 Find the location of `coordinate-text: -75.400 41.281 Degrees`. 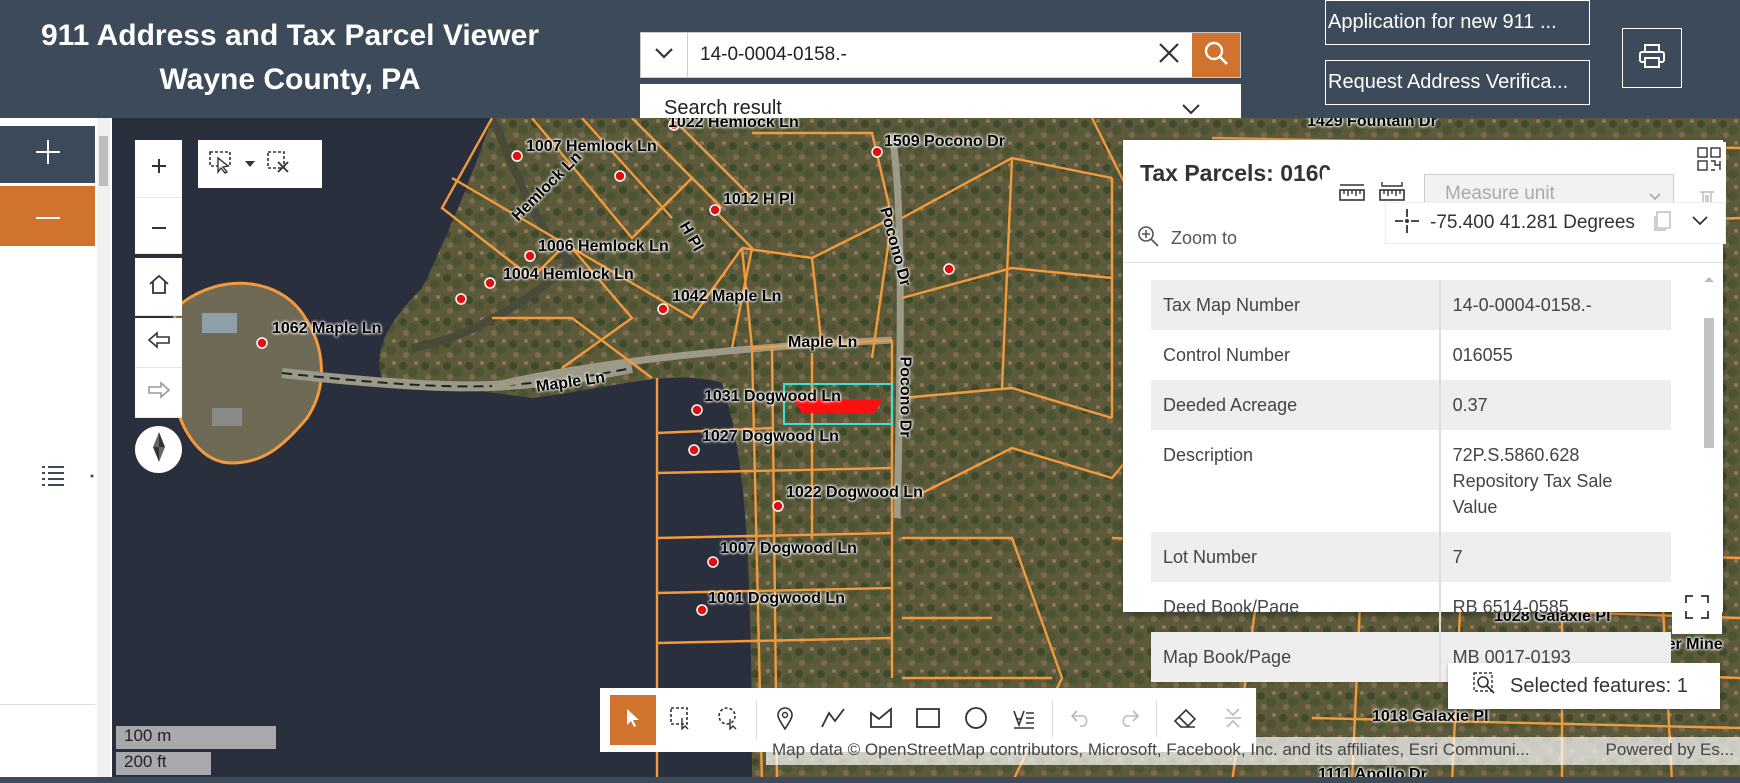

coordinate-text: -75.400 41.281 Degrees is located at coordinates (1532, 222).